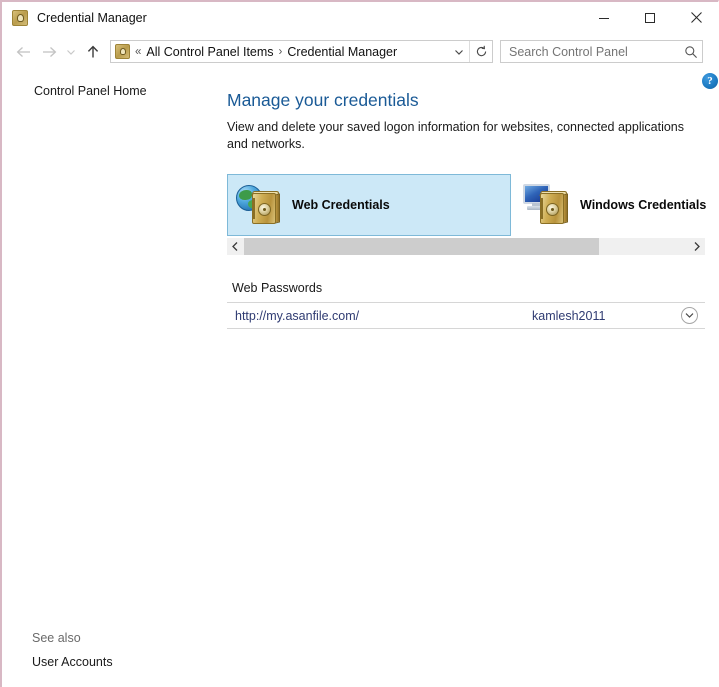 This screenshot has width=719, height=687. Describe the element at coordinates (342, 52) in the screenshot. I see `breadcrumb-item-credential-manager: Credential Manager` at that location.